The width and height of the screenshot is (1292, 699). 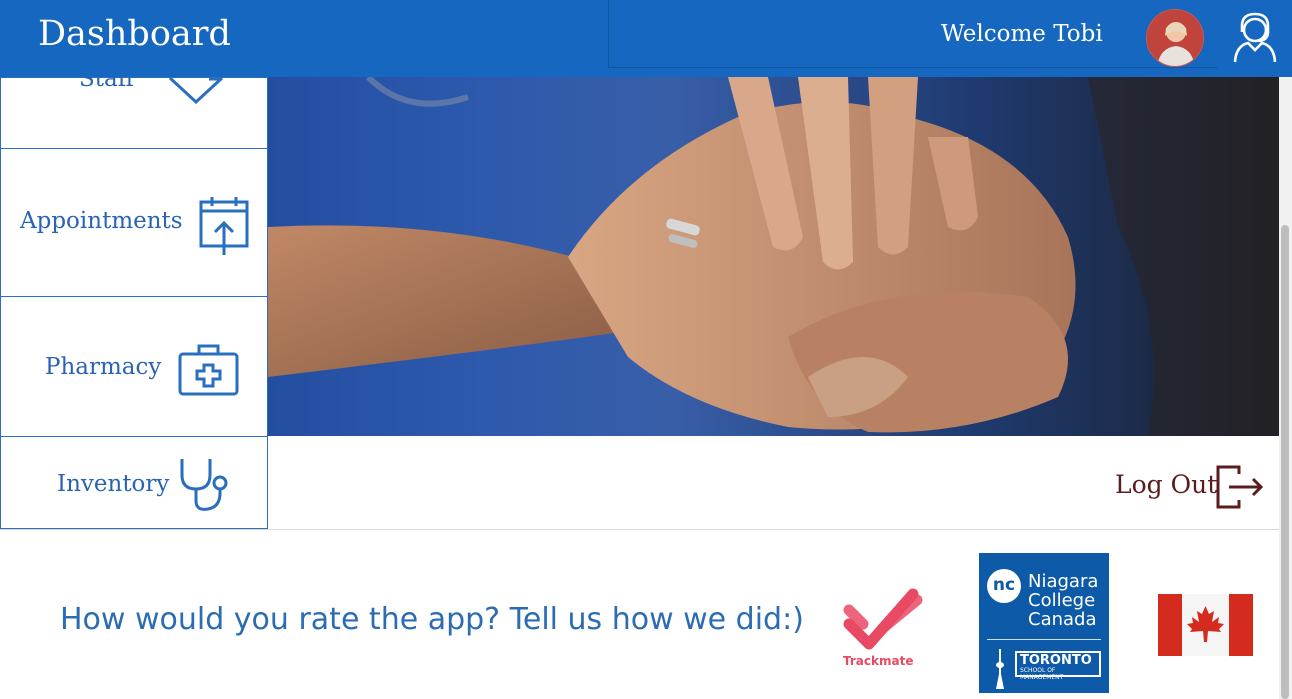 I want to click on medical-kit-icon, so click(x=208, y=370).